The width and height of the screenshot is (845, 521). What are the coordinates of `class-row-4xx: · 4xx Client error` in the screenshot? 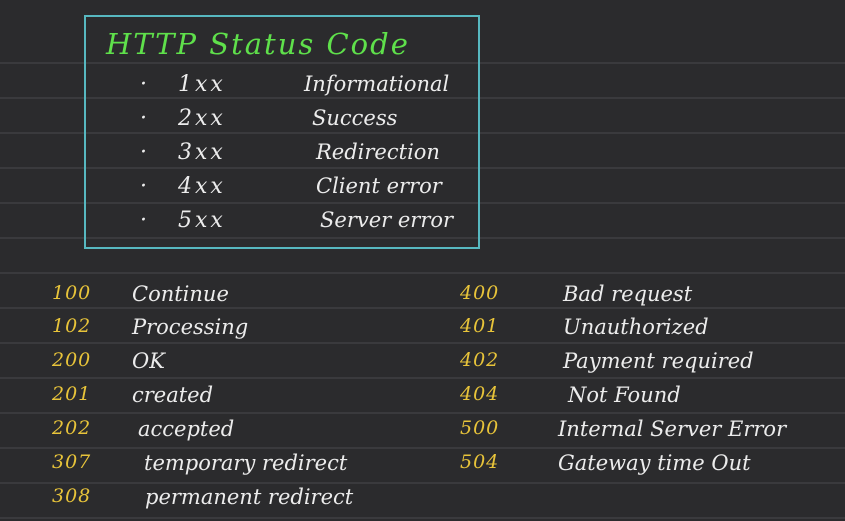 It's located at (305, 189).